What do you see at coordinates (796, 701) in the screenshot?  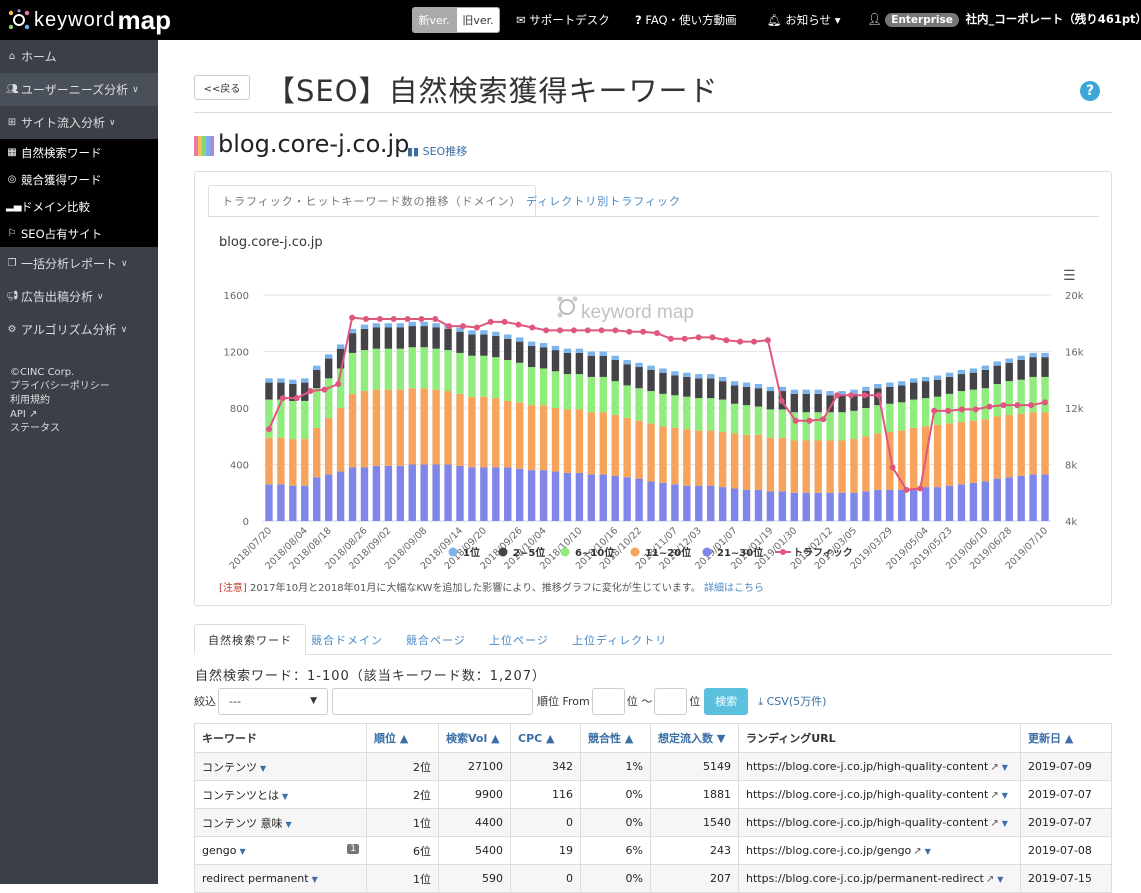 I see `csv-label: CSV(5万件)` at bounding box center [796, 701].